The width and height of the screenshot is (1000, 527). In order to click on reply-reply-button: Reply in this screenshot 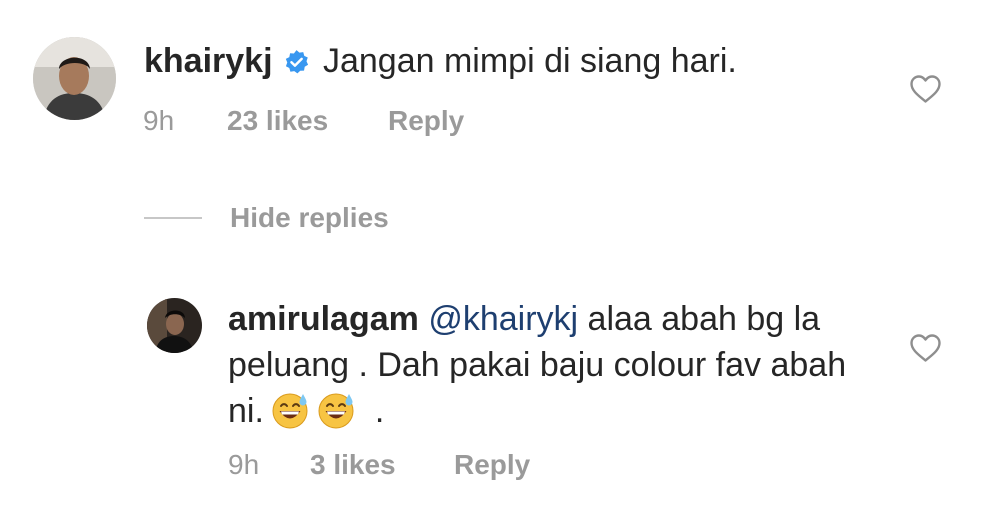, I will do `click(492, 465)`.